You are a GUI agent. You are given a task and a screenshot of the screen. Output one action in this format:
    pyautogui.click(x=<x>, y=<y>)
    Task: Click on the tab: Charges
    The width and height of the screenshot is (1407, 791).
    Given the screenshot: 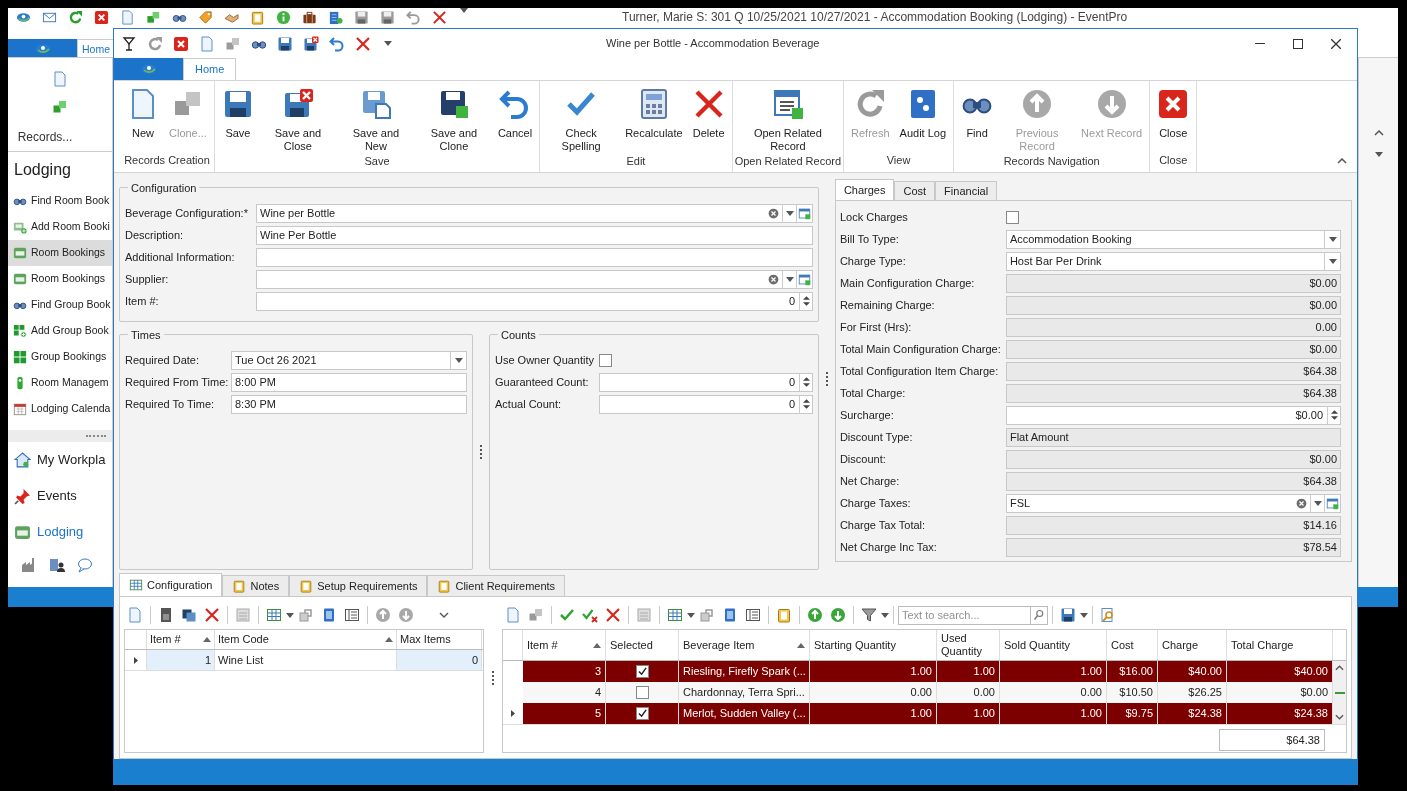 What is the action you would take?
    pyautogui.click(x=864, y=189)
    